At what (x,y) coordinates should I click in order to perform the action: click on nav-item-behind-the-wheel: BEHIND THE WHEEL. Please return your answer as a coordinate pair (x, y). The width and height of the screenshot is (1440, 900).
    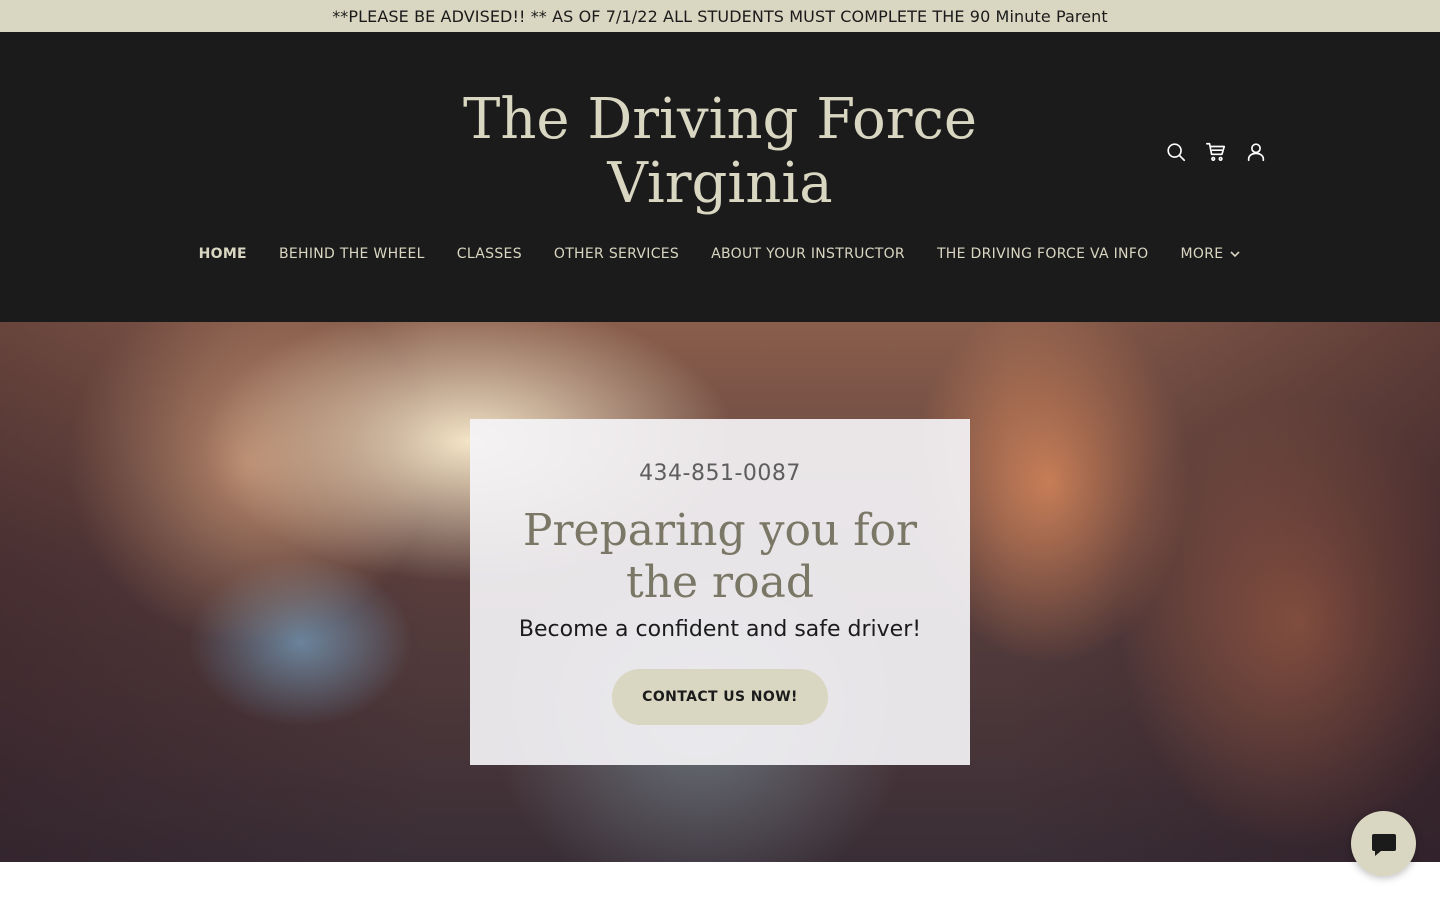
    Looking at the image, I should click on (352, 254).